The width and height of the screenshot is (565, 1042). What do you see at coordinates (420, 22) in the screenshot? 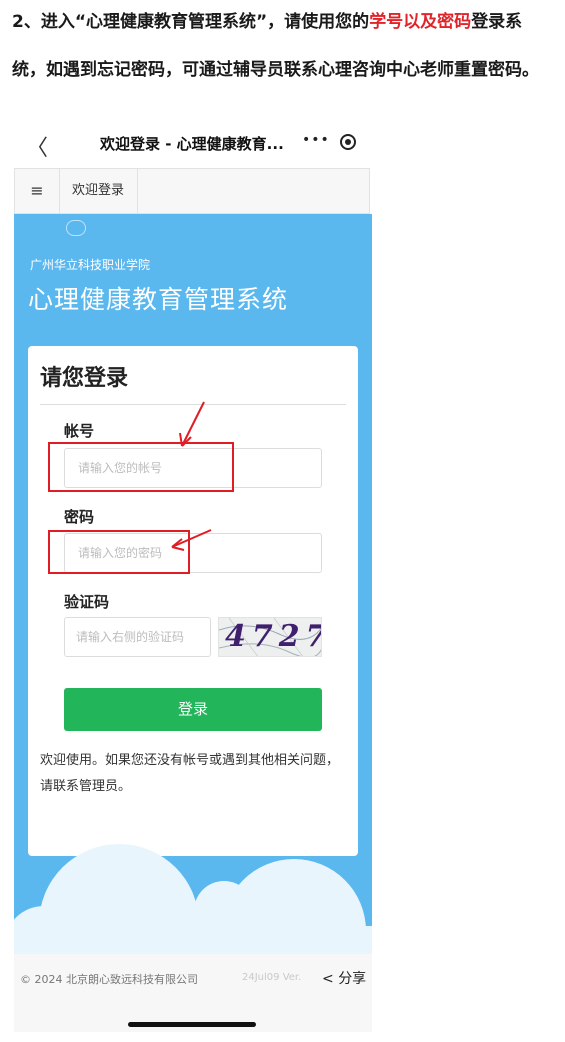
I see `instruction-highlight: 学号以及密码` at bounding box center [420, 22].